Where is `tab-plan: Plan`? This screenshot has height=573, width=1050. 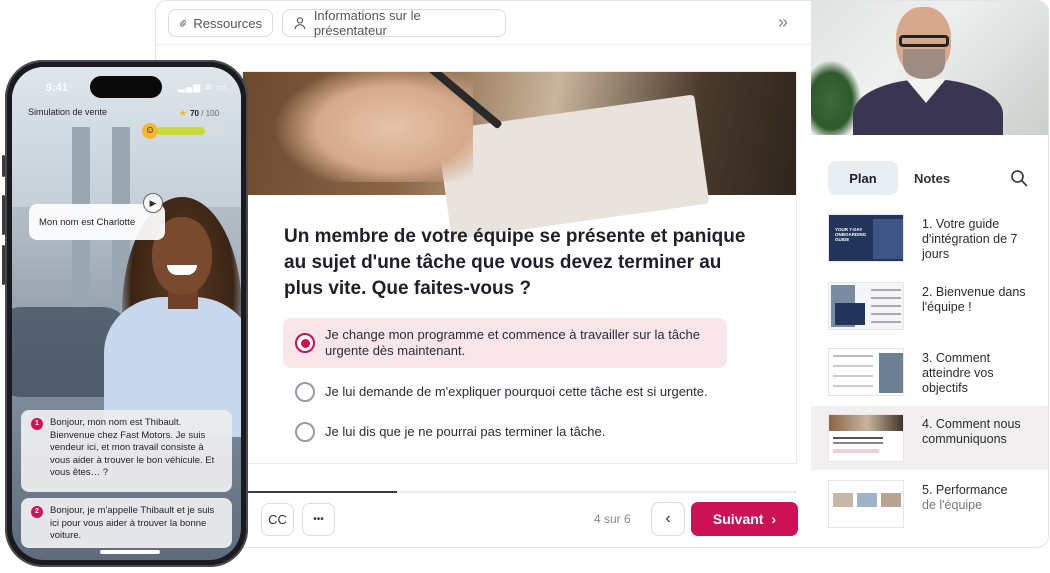
tab-plan: Plan is located at coordinates (863, 178).